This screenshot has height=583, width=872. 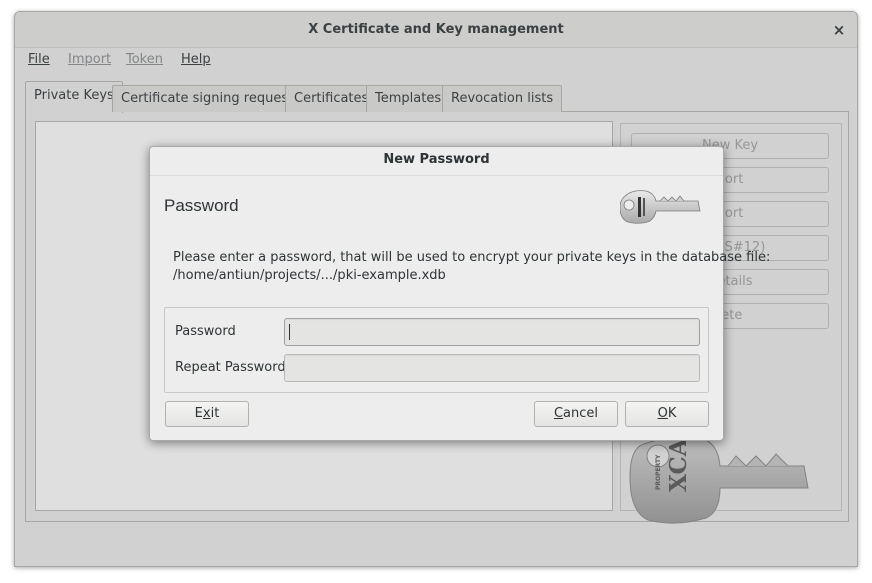 I want to click on exit-label-mnemonic: x, so click(x=206, y=413).